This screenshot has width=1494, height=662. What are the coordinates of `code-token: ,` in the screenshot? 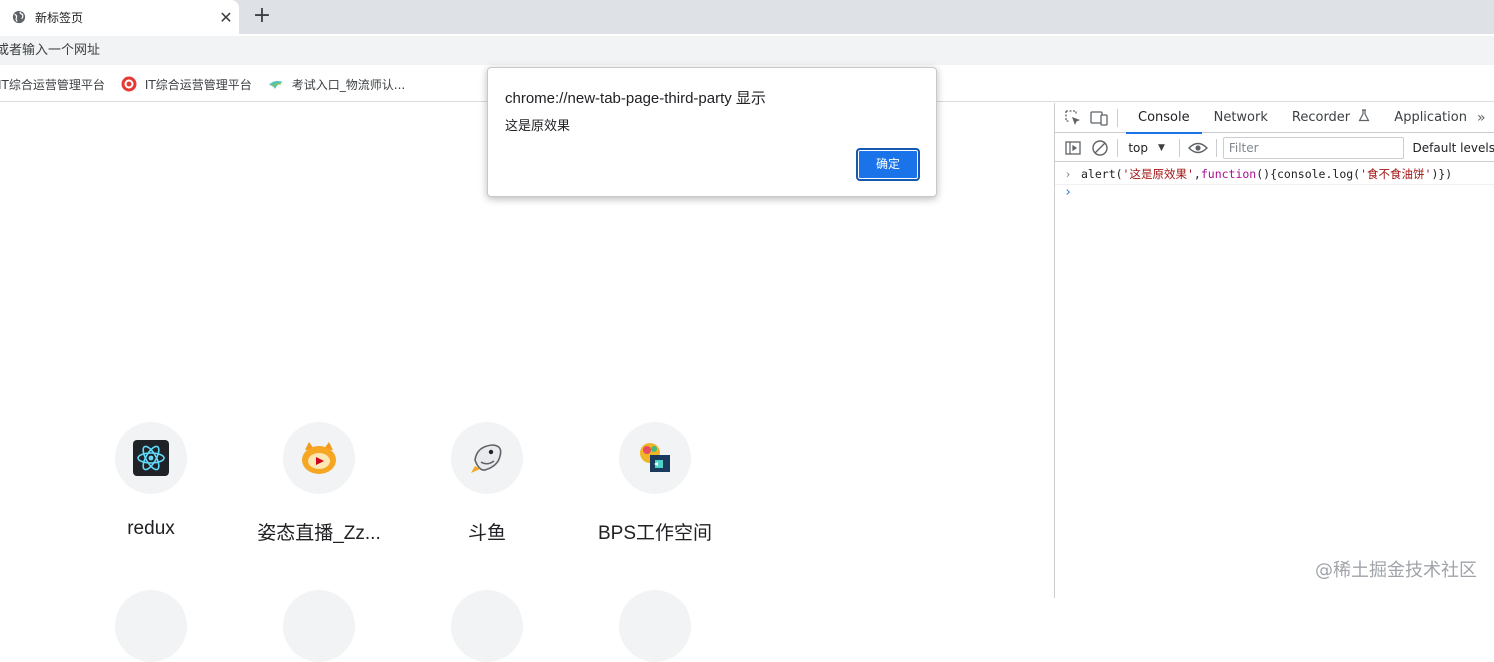 It's located at (1197, 174).